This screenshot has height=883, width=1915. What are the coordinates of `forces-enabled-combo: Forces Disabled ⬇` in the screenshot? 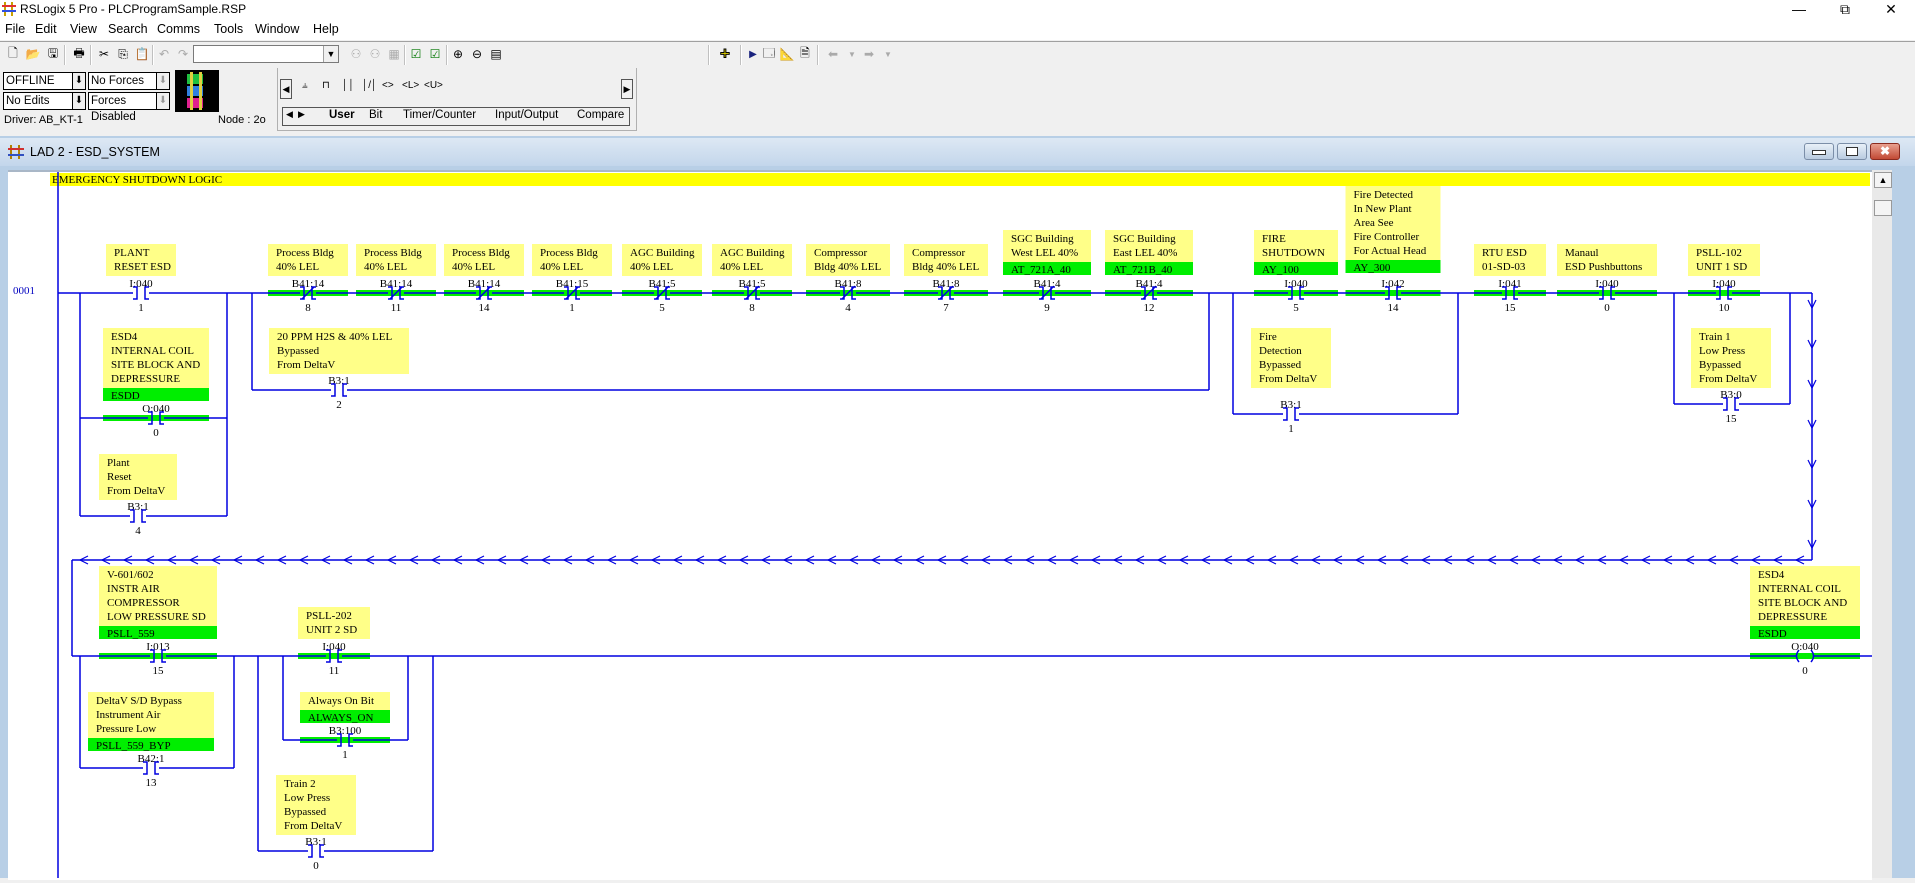 It's located at (129, 107).